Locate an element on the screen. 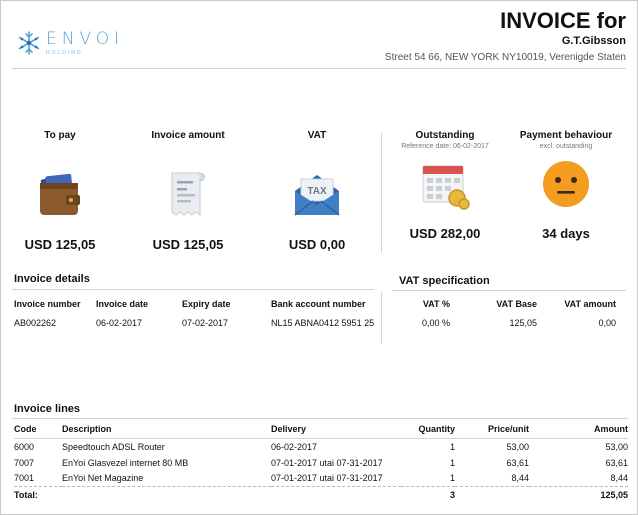 Image resolution: width=638 pixels, height=515 pixels. kpi-label: Invoice amount is located at coordinates (188, 135).